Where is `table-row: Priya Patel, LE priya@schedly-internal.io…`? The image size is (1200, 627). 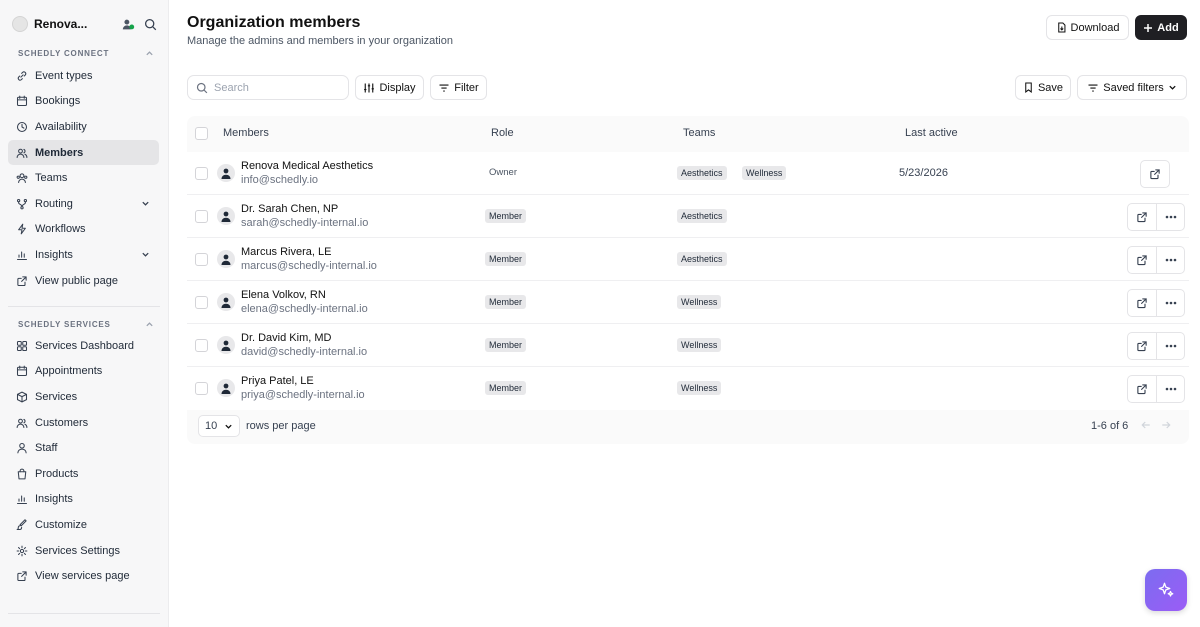 table-row: Priya Patel, LE priya@schedly-internal.io… is located at coordinates (688, 388).